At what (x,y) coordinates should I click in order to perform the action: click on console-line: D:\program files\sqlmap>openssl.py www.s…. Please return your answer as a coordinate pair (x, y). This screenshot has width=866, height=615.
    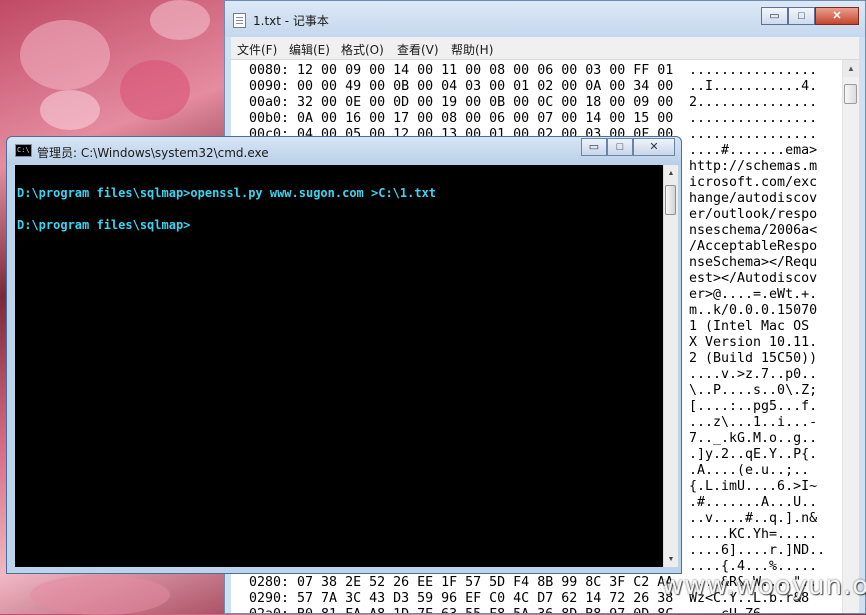
    Looking at the image, I should click on (227, 193).